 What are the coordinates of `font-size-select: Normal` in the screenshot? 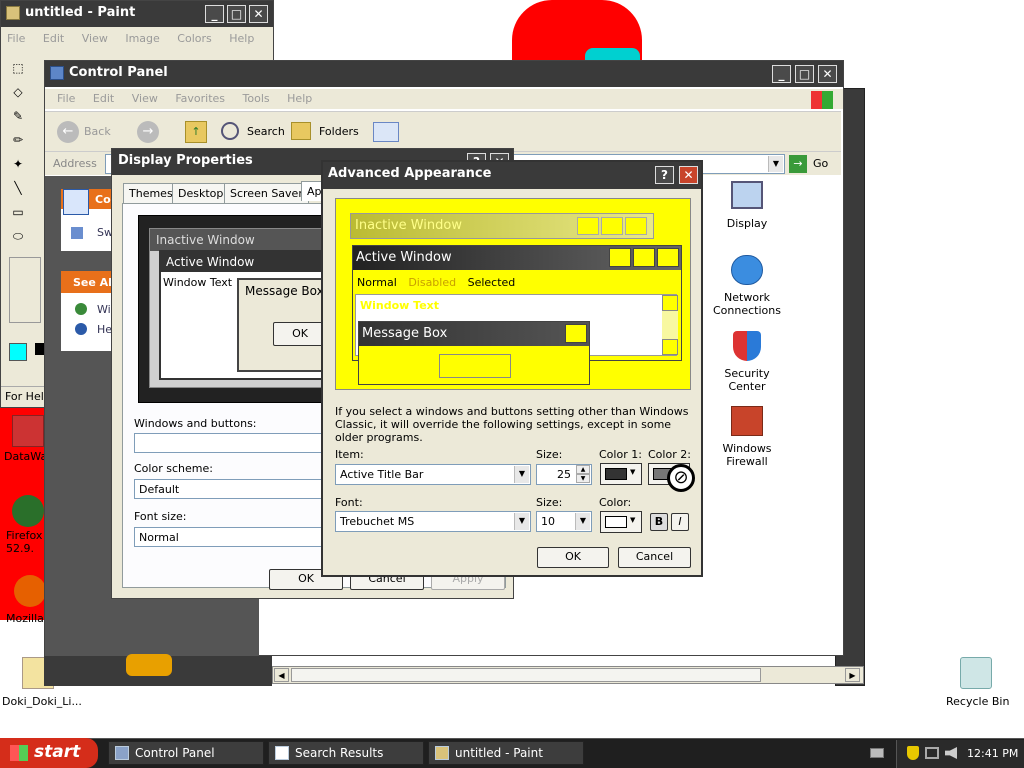 It's located at (231, 537).